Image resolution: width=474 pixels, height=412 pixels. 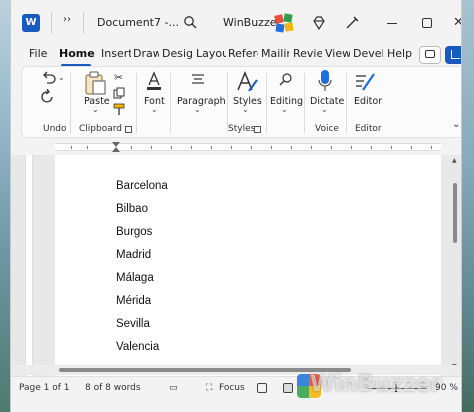 What do you see at coordinates (154, 81) in the screenshot?
I see `font-icon` at bounding box center [154, 81].